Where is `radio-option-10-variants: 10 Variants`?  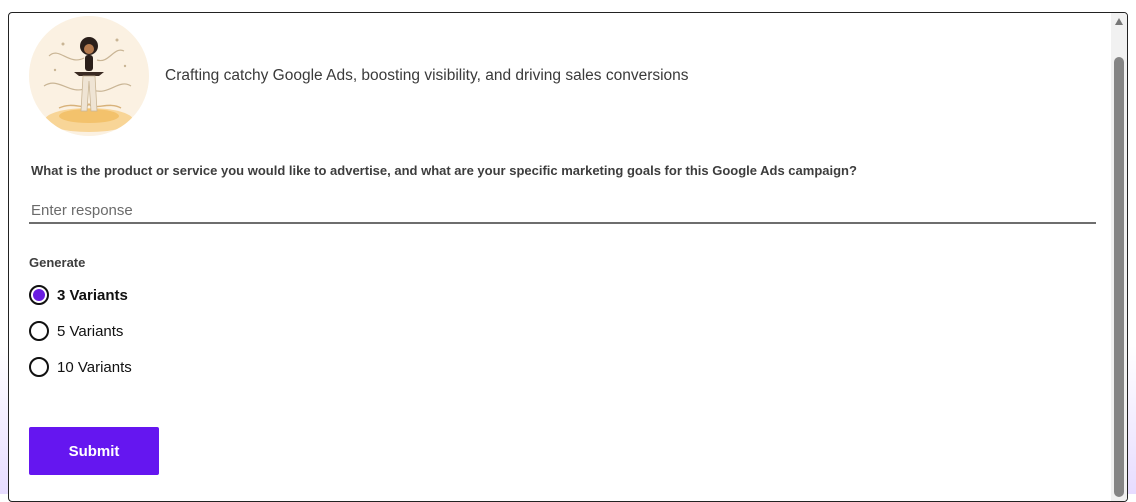 radio-option-10-variants: 10 Variants is located at coordinates (80, 367).